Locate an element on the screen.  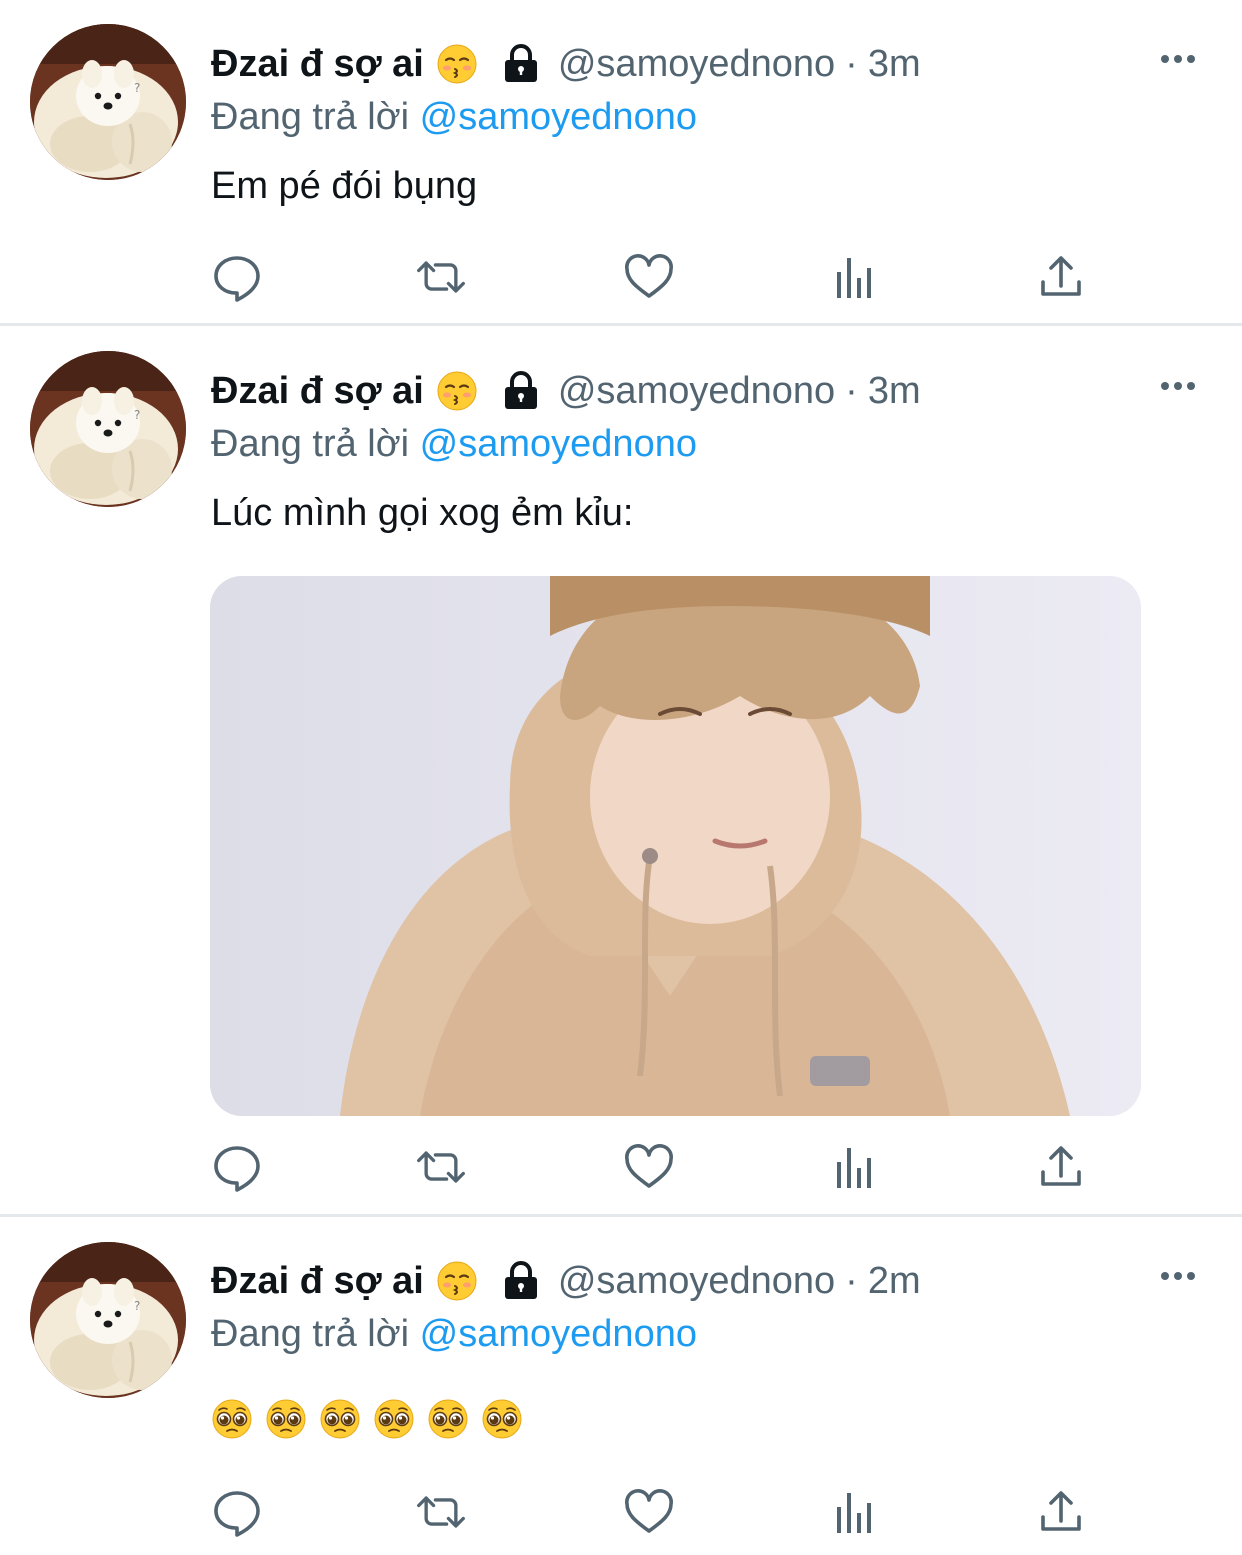
tweet-text: Em pé đói bụng is located at coordinates (344, 186).